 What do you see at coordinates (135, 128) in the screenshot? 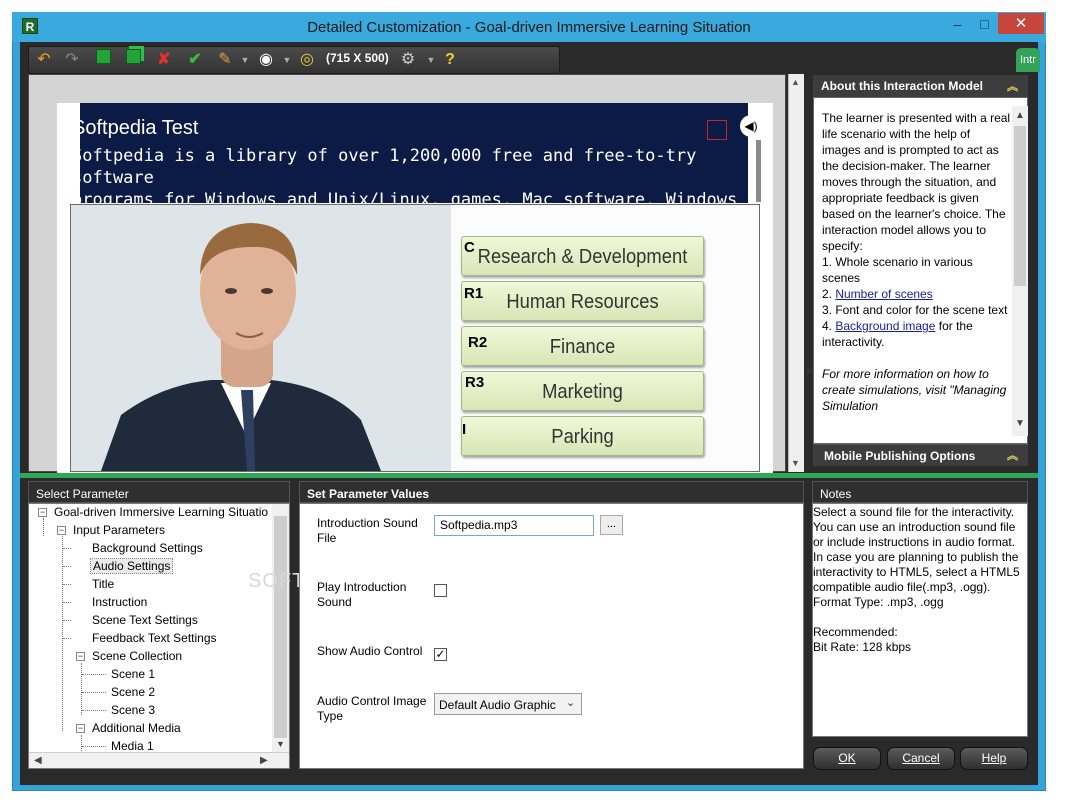
I see `slide-title: Softpedia Test` at bounding box center [135, 128].